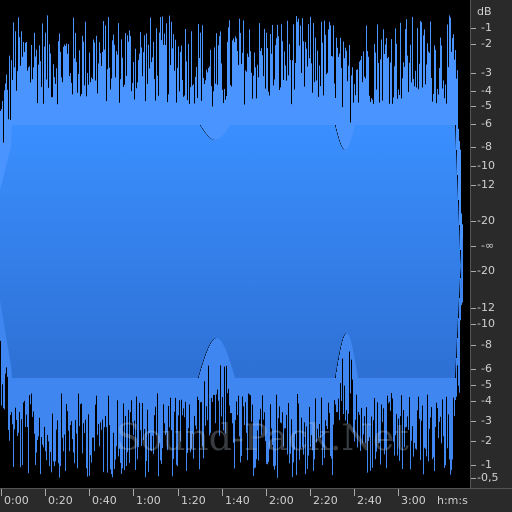  Describe the element at coordinates (488, 245) in the screenshot. I see `db-tick-label: -∞` at that location.